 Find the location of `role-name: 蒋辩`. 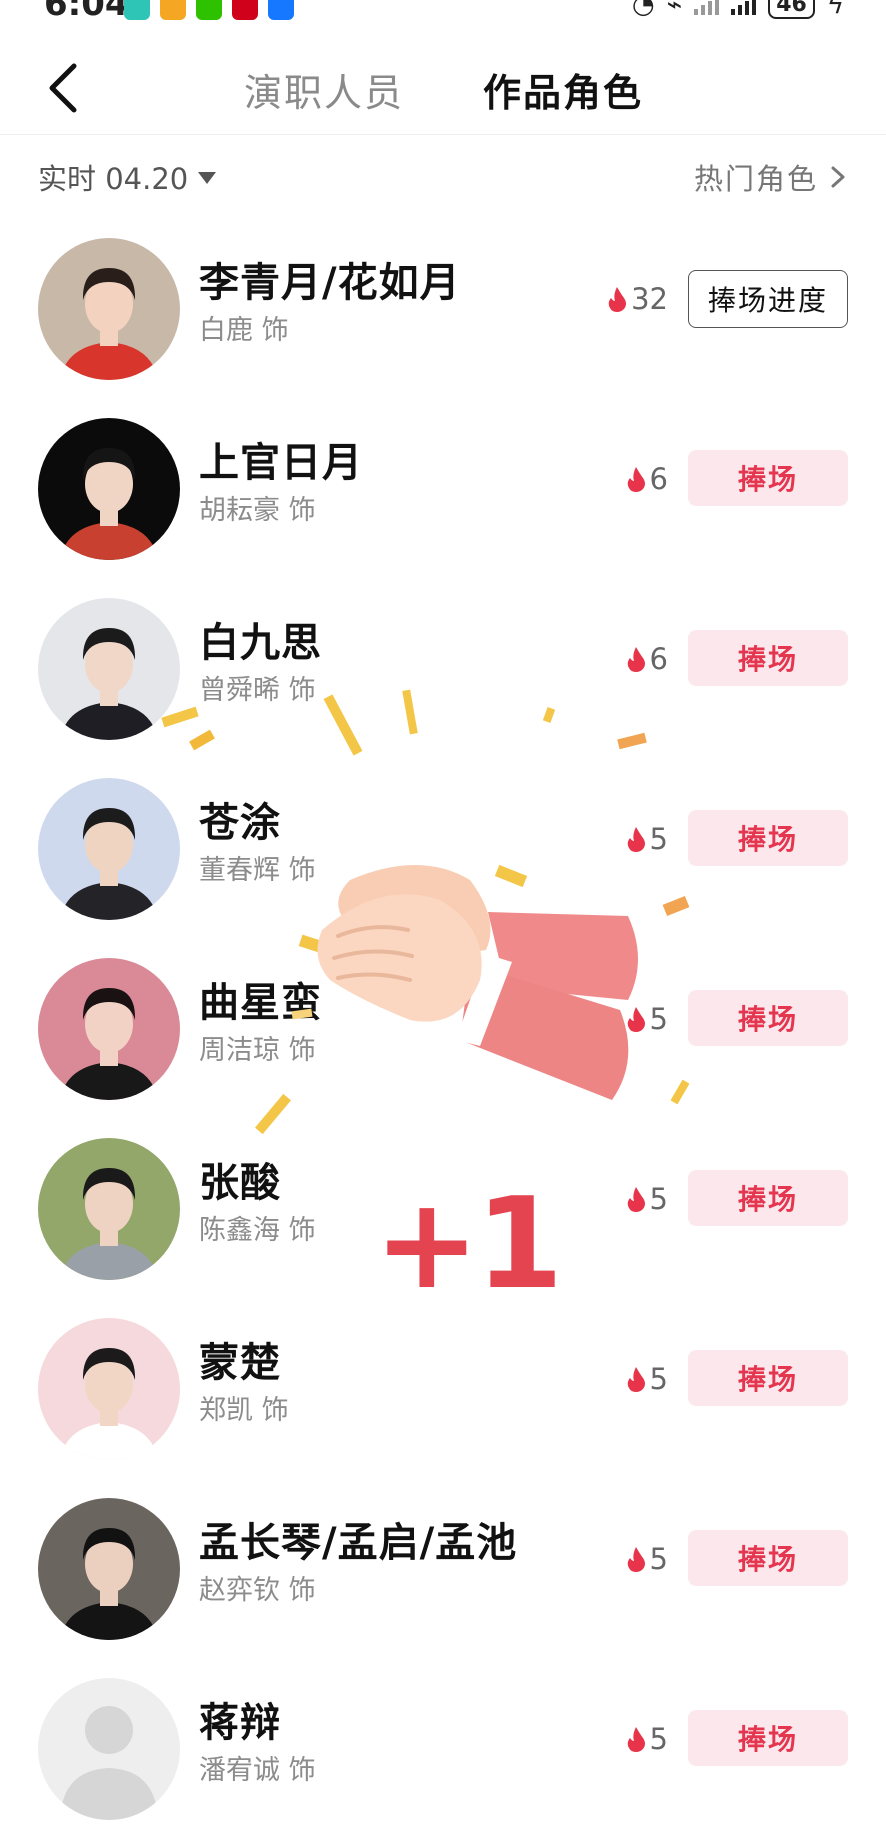

role-name: 蒋辩 is located at coordinates (240, 1723).